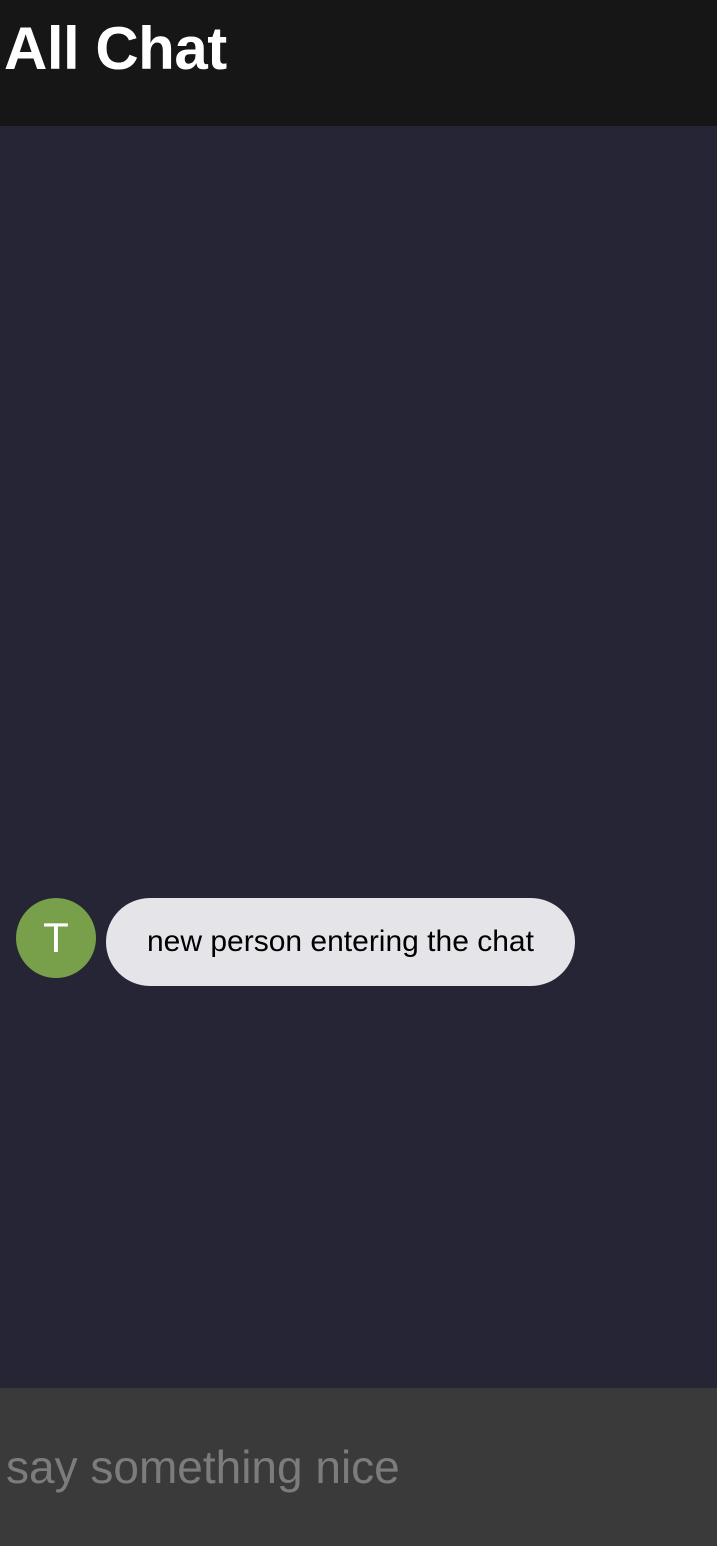 The width and height of the screenshot is (717, 1546). I want to click on avatar: T, so click(56, 938).